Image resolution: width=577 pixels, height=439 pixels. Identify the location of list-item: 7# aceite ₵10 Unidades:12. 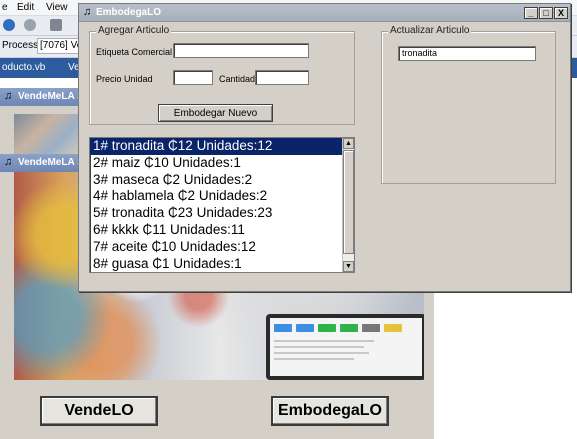
(222, 247).